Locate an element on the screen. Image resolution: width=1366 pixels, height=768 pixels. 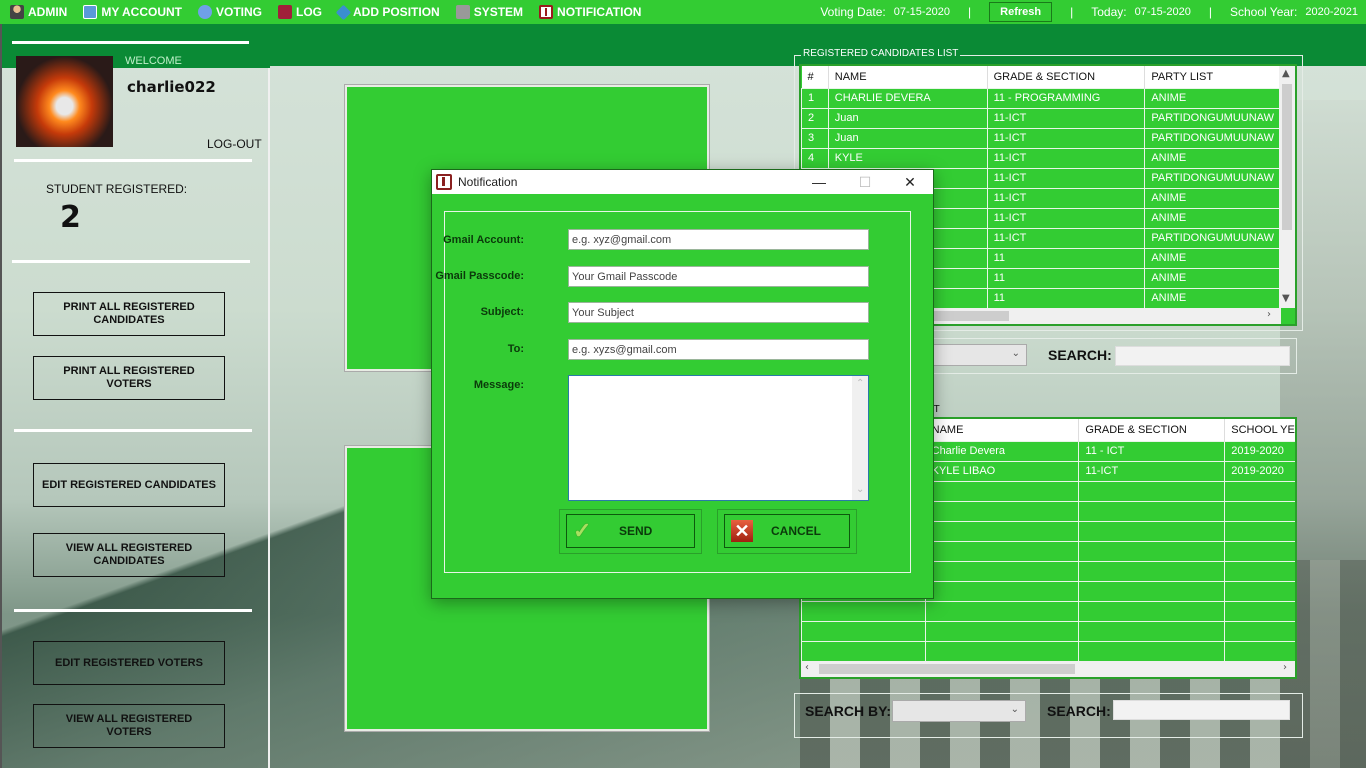
cancel-button-frame: ✕ CANCEL is located at coordinates (787, 531).